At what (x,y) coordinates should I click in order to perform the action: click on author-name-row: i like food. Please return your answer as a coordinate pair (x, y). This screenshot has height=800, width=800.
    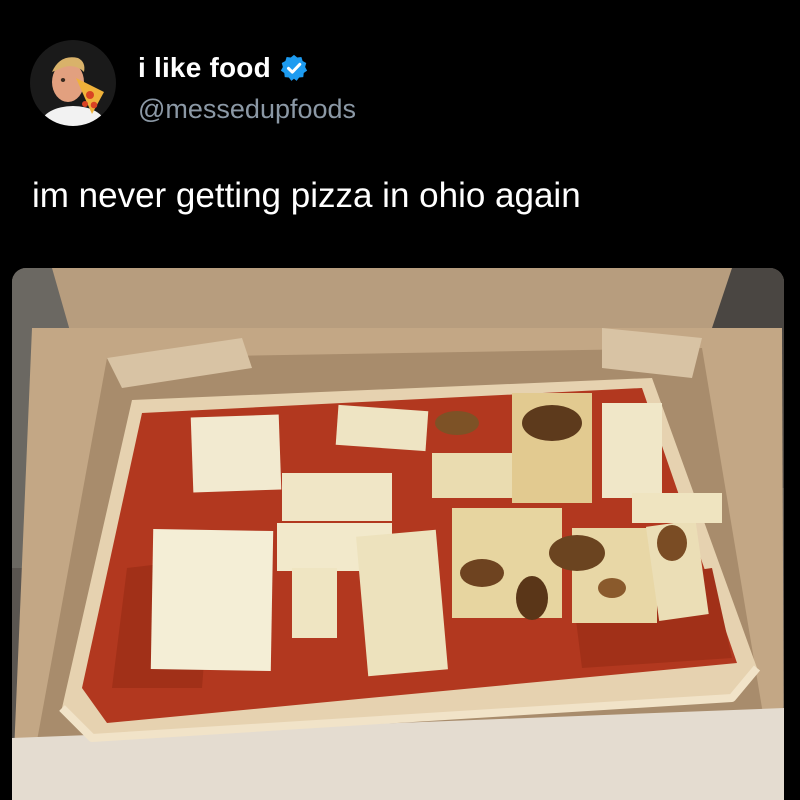
    Looking at the image, I should click on (223, 68).